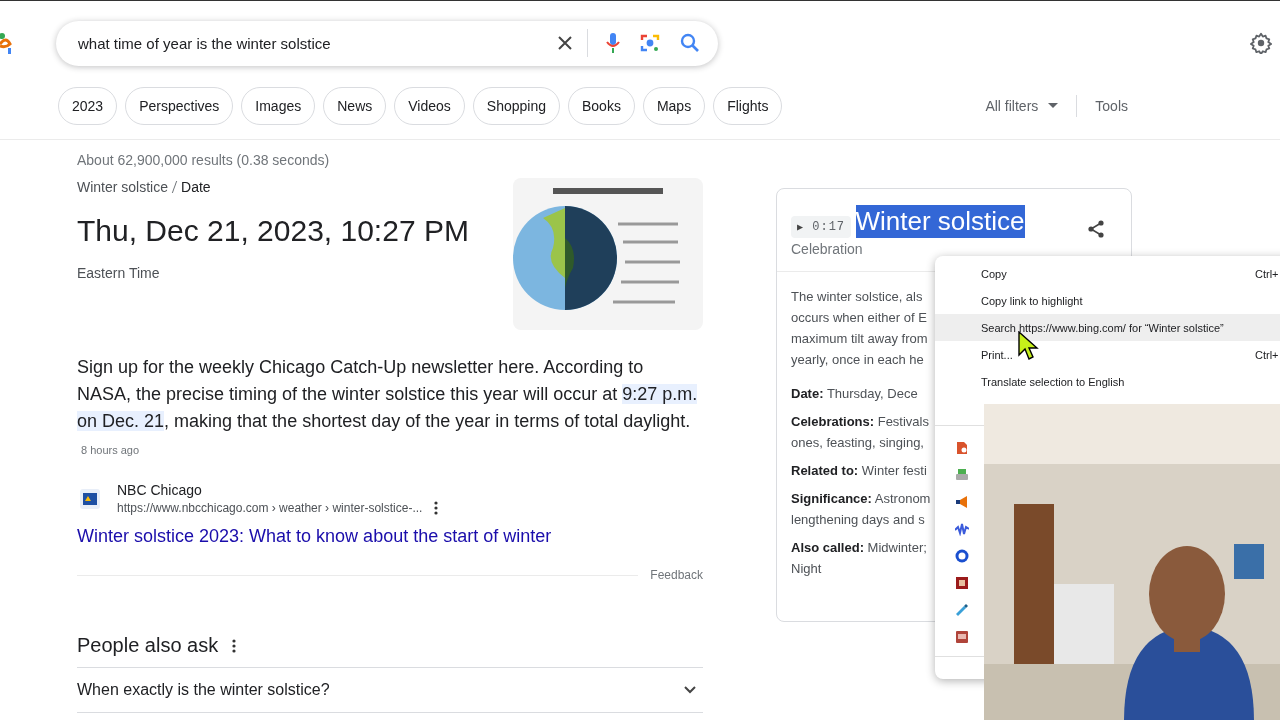 The width and height of the screenshot is (1280, 720). What do you see at coordinates (601, 106) in the screenshot?
I see `filter-chip: Books` at bounding box center [601, 106].